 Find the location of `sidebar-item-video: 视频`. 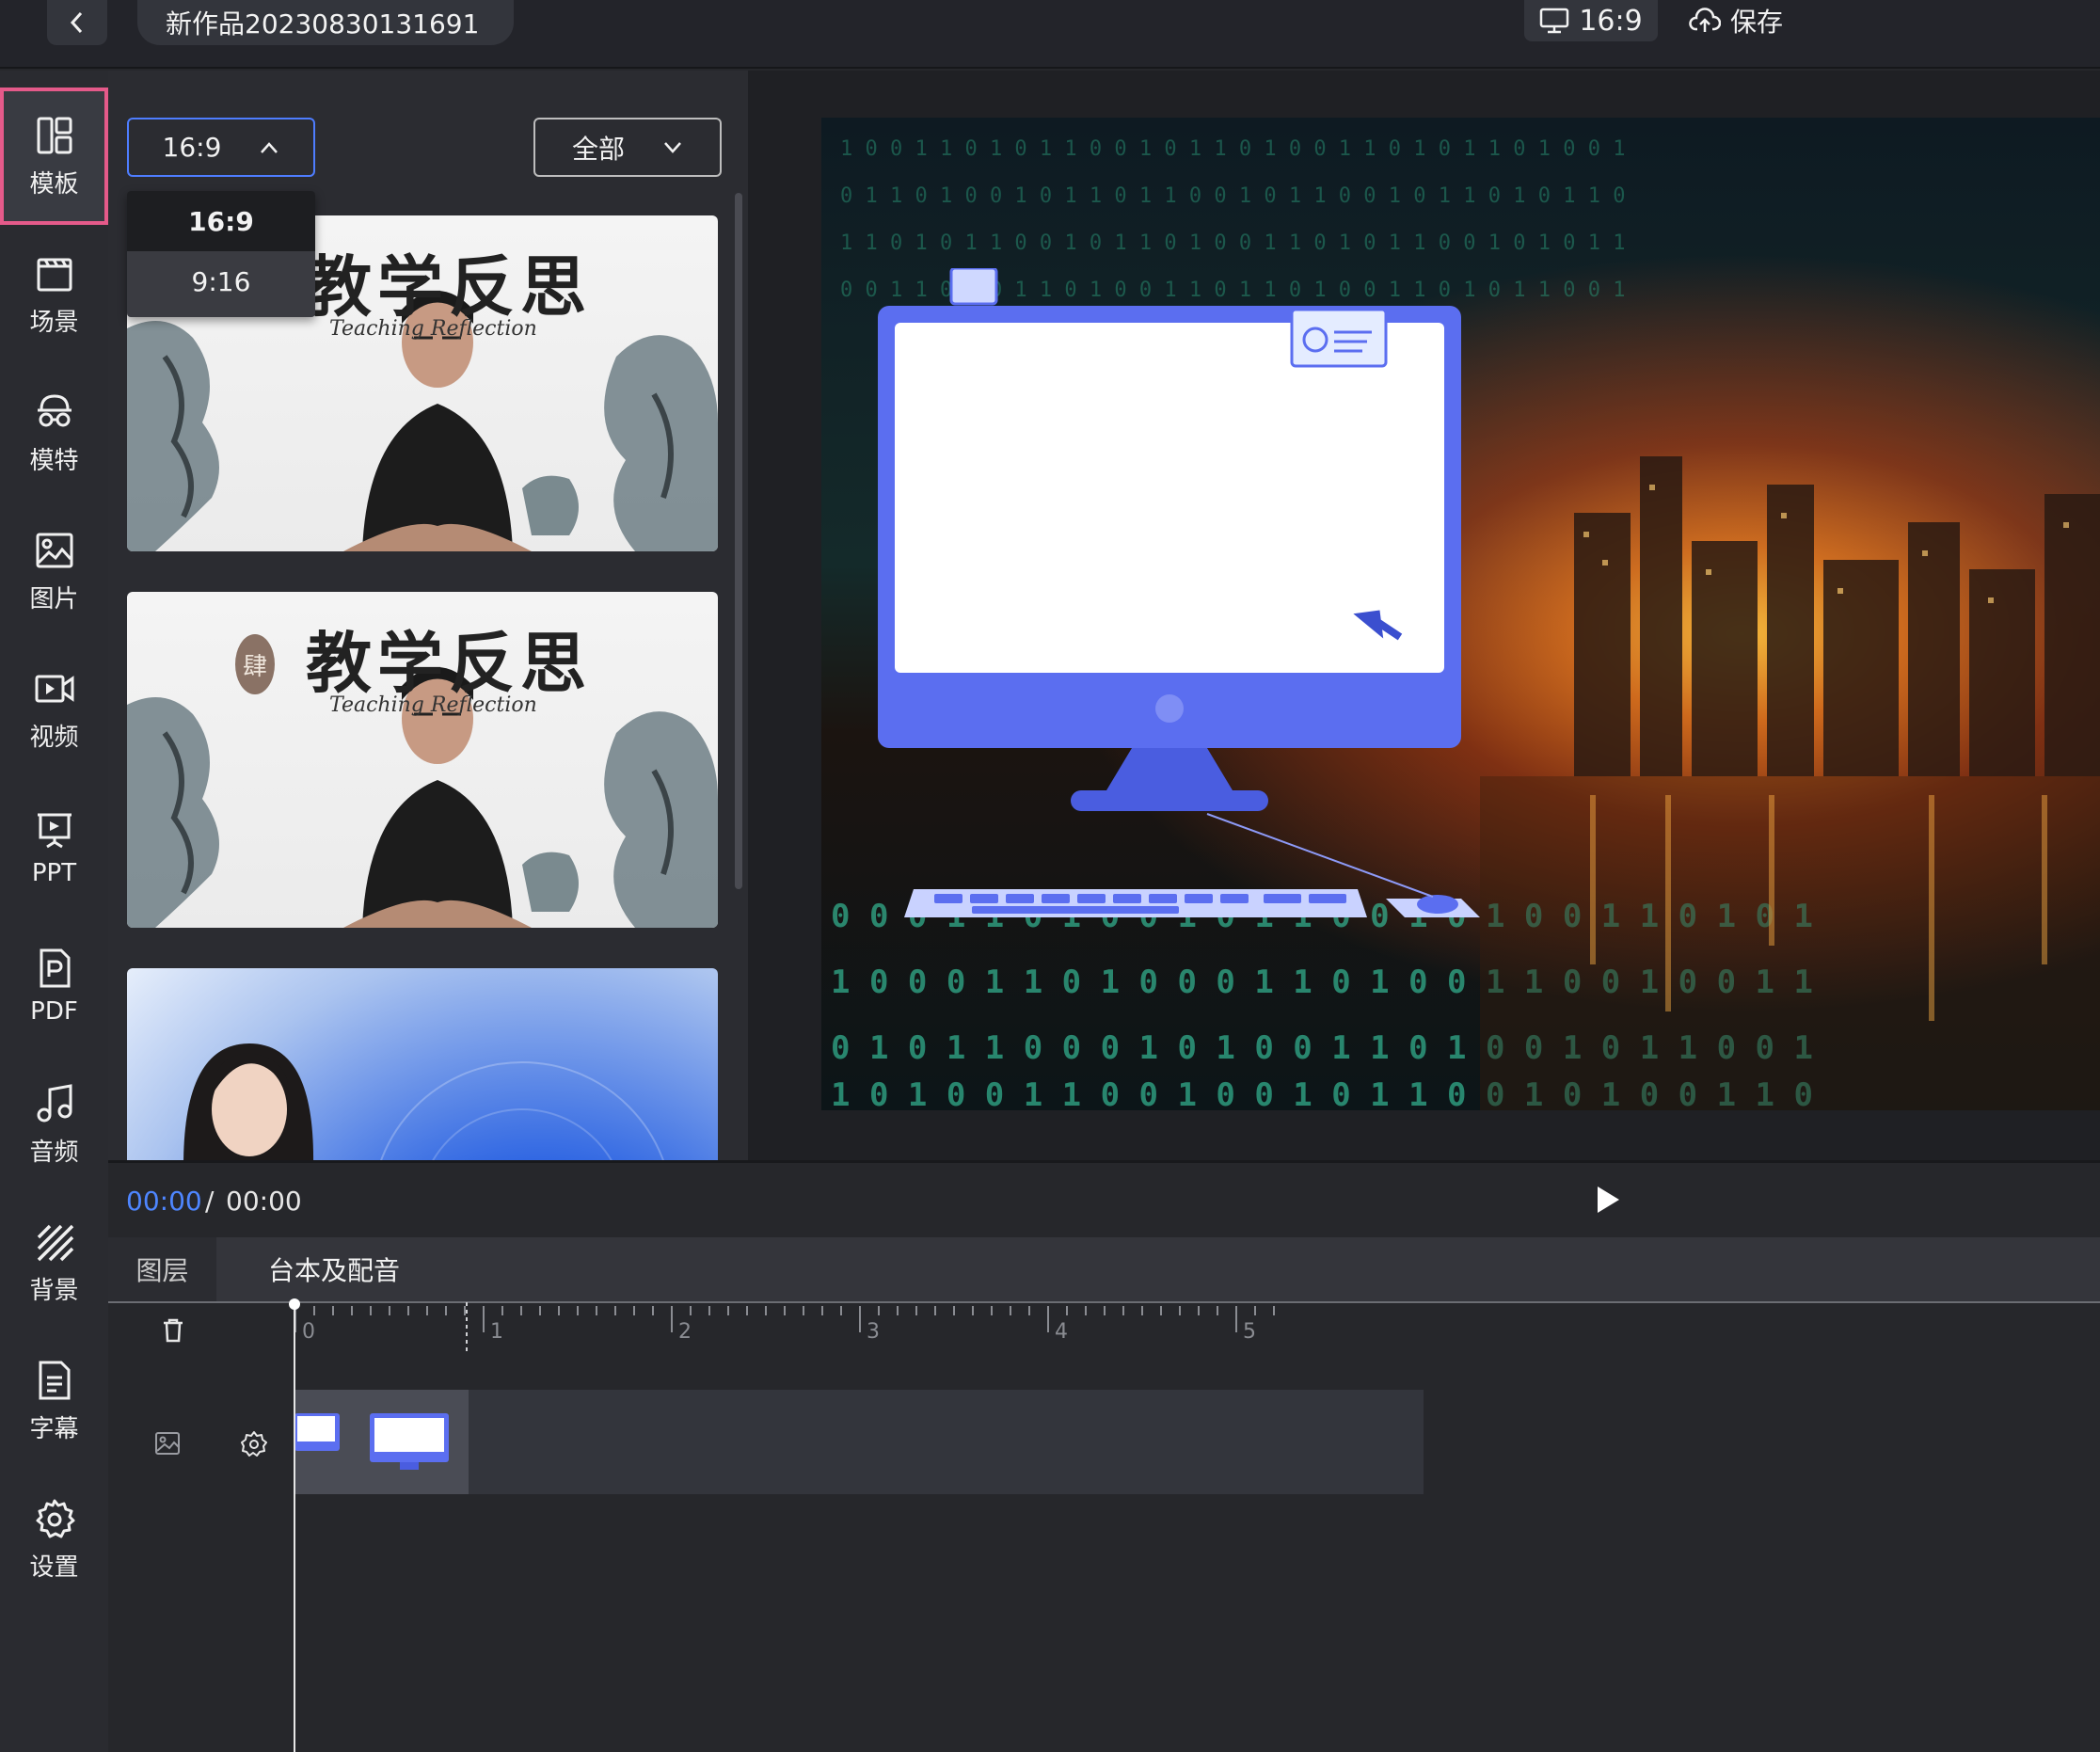

sidebar-item-video: 视频 is located at coordinates (54, 709).